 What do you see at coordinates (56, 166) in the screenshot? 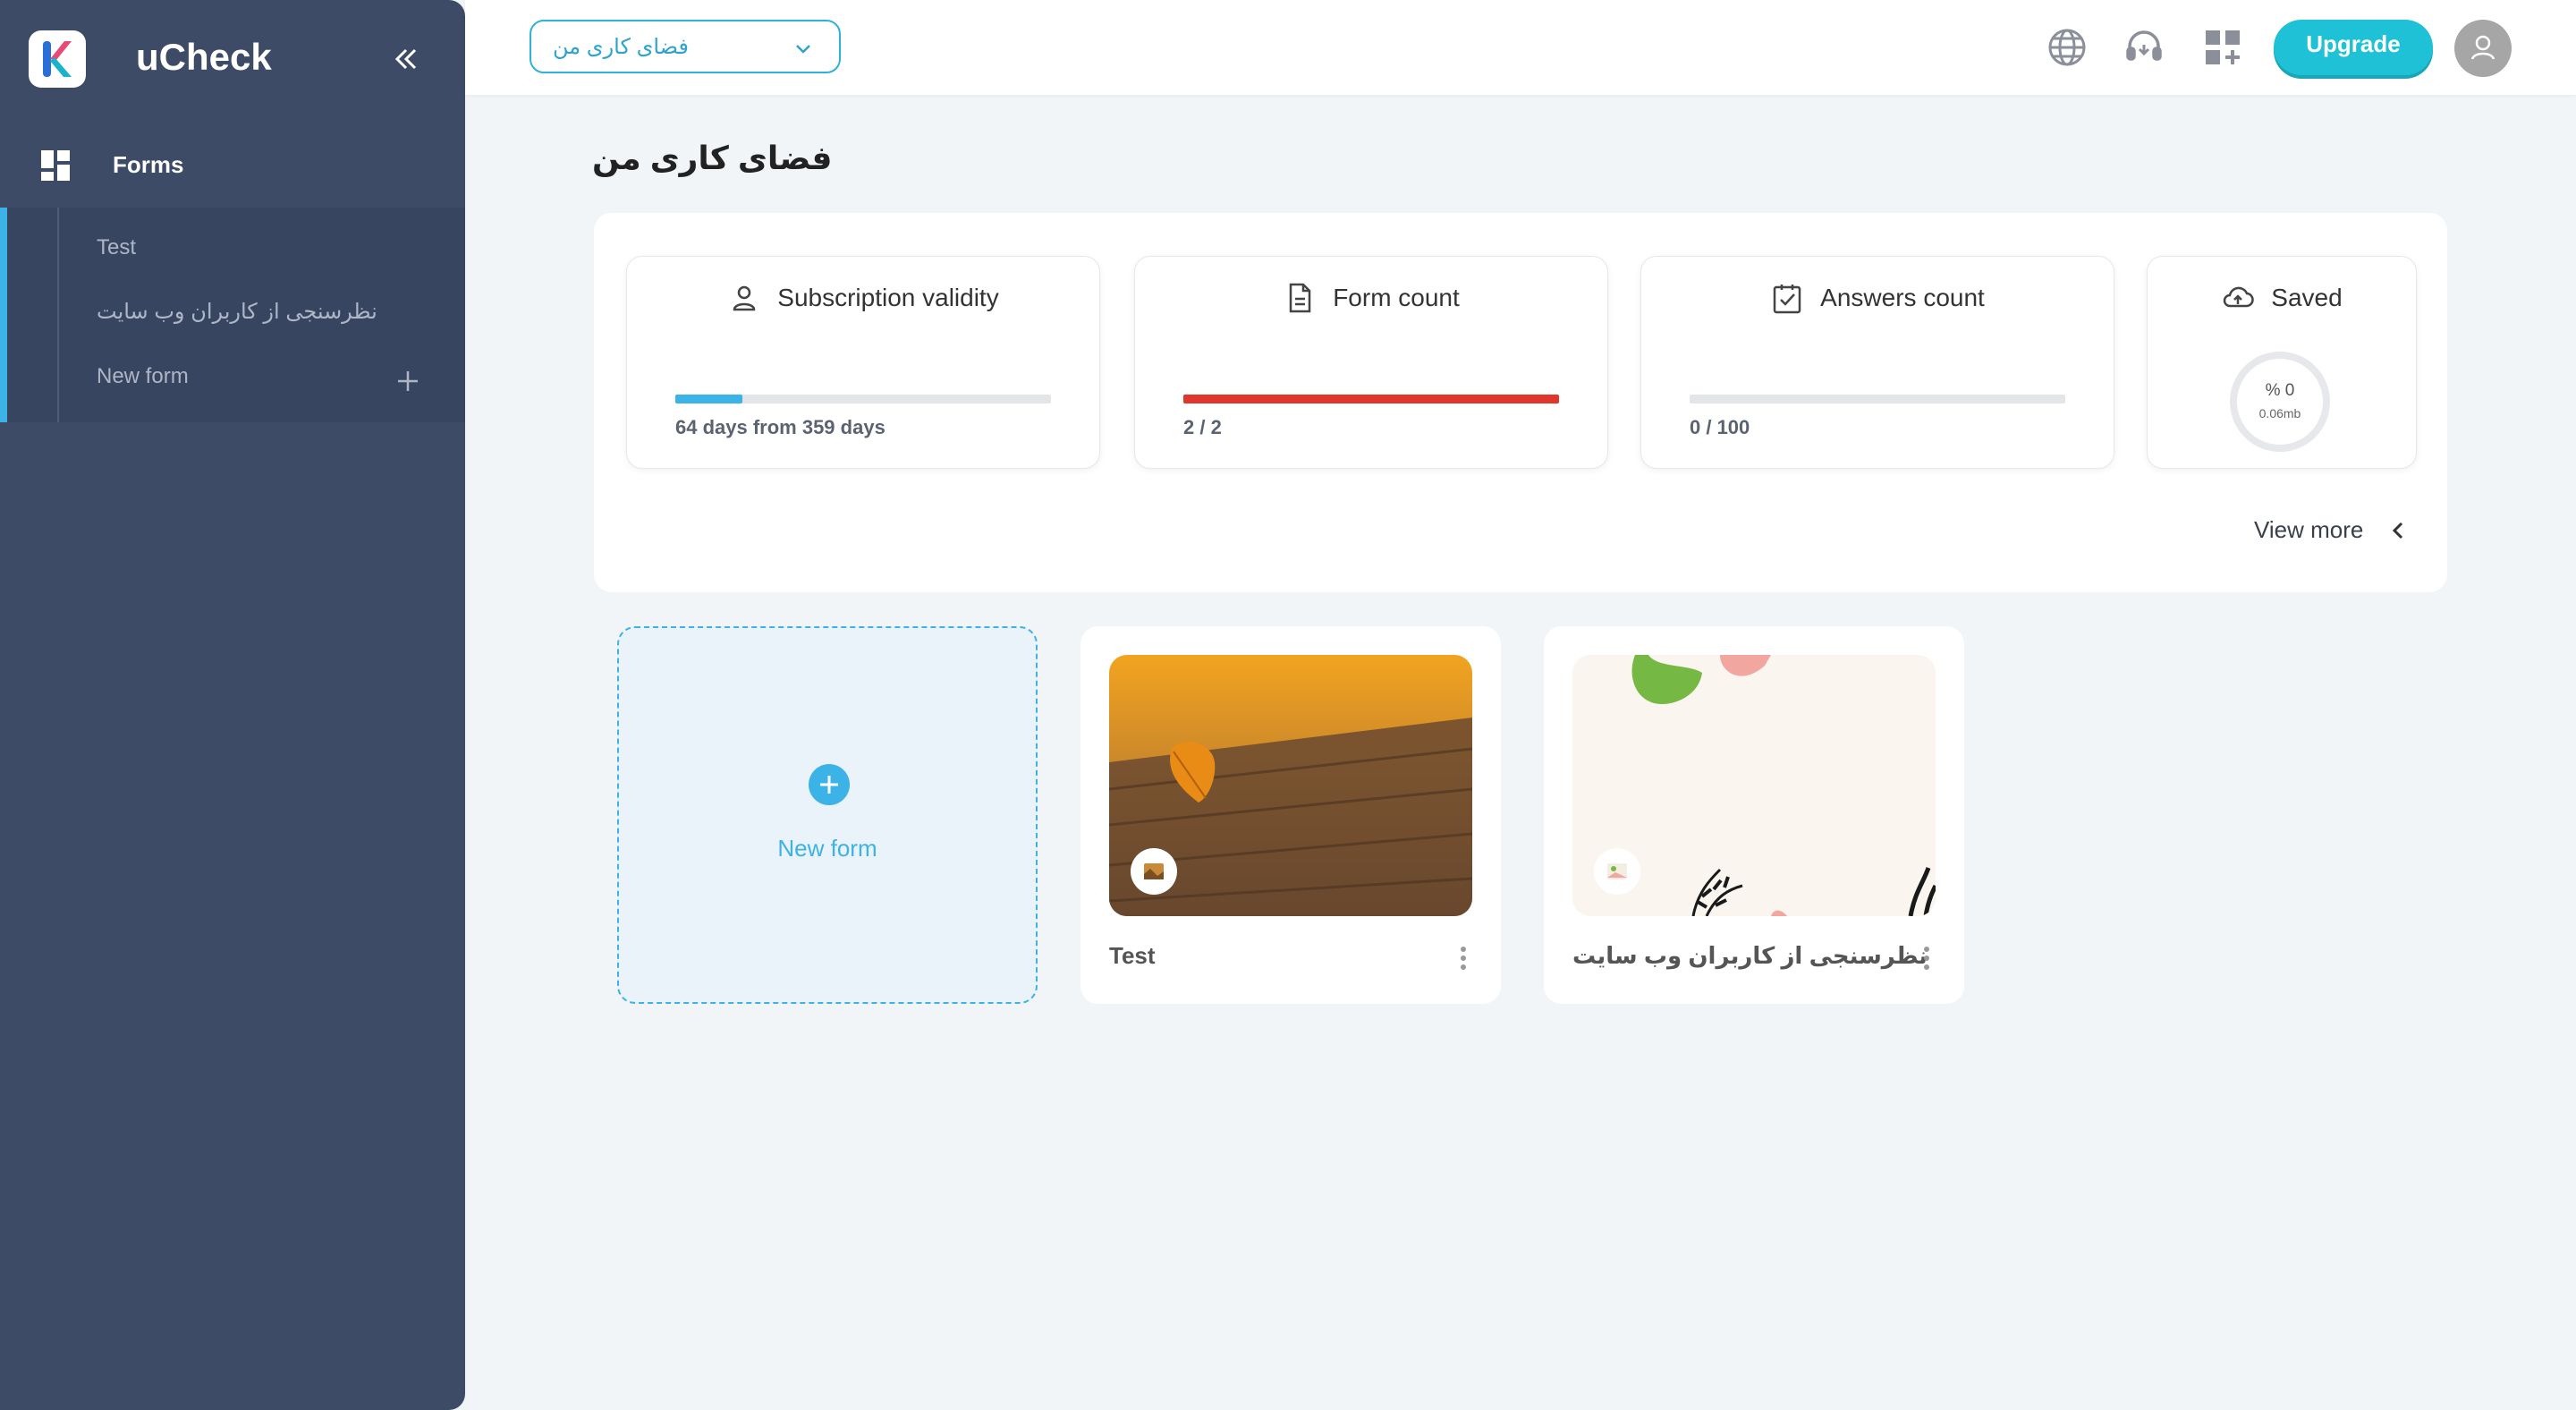
I see `dashboard-grid-icon` at bounding box center [56, 166].